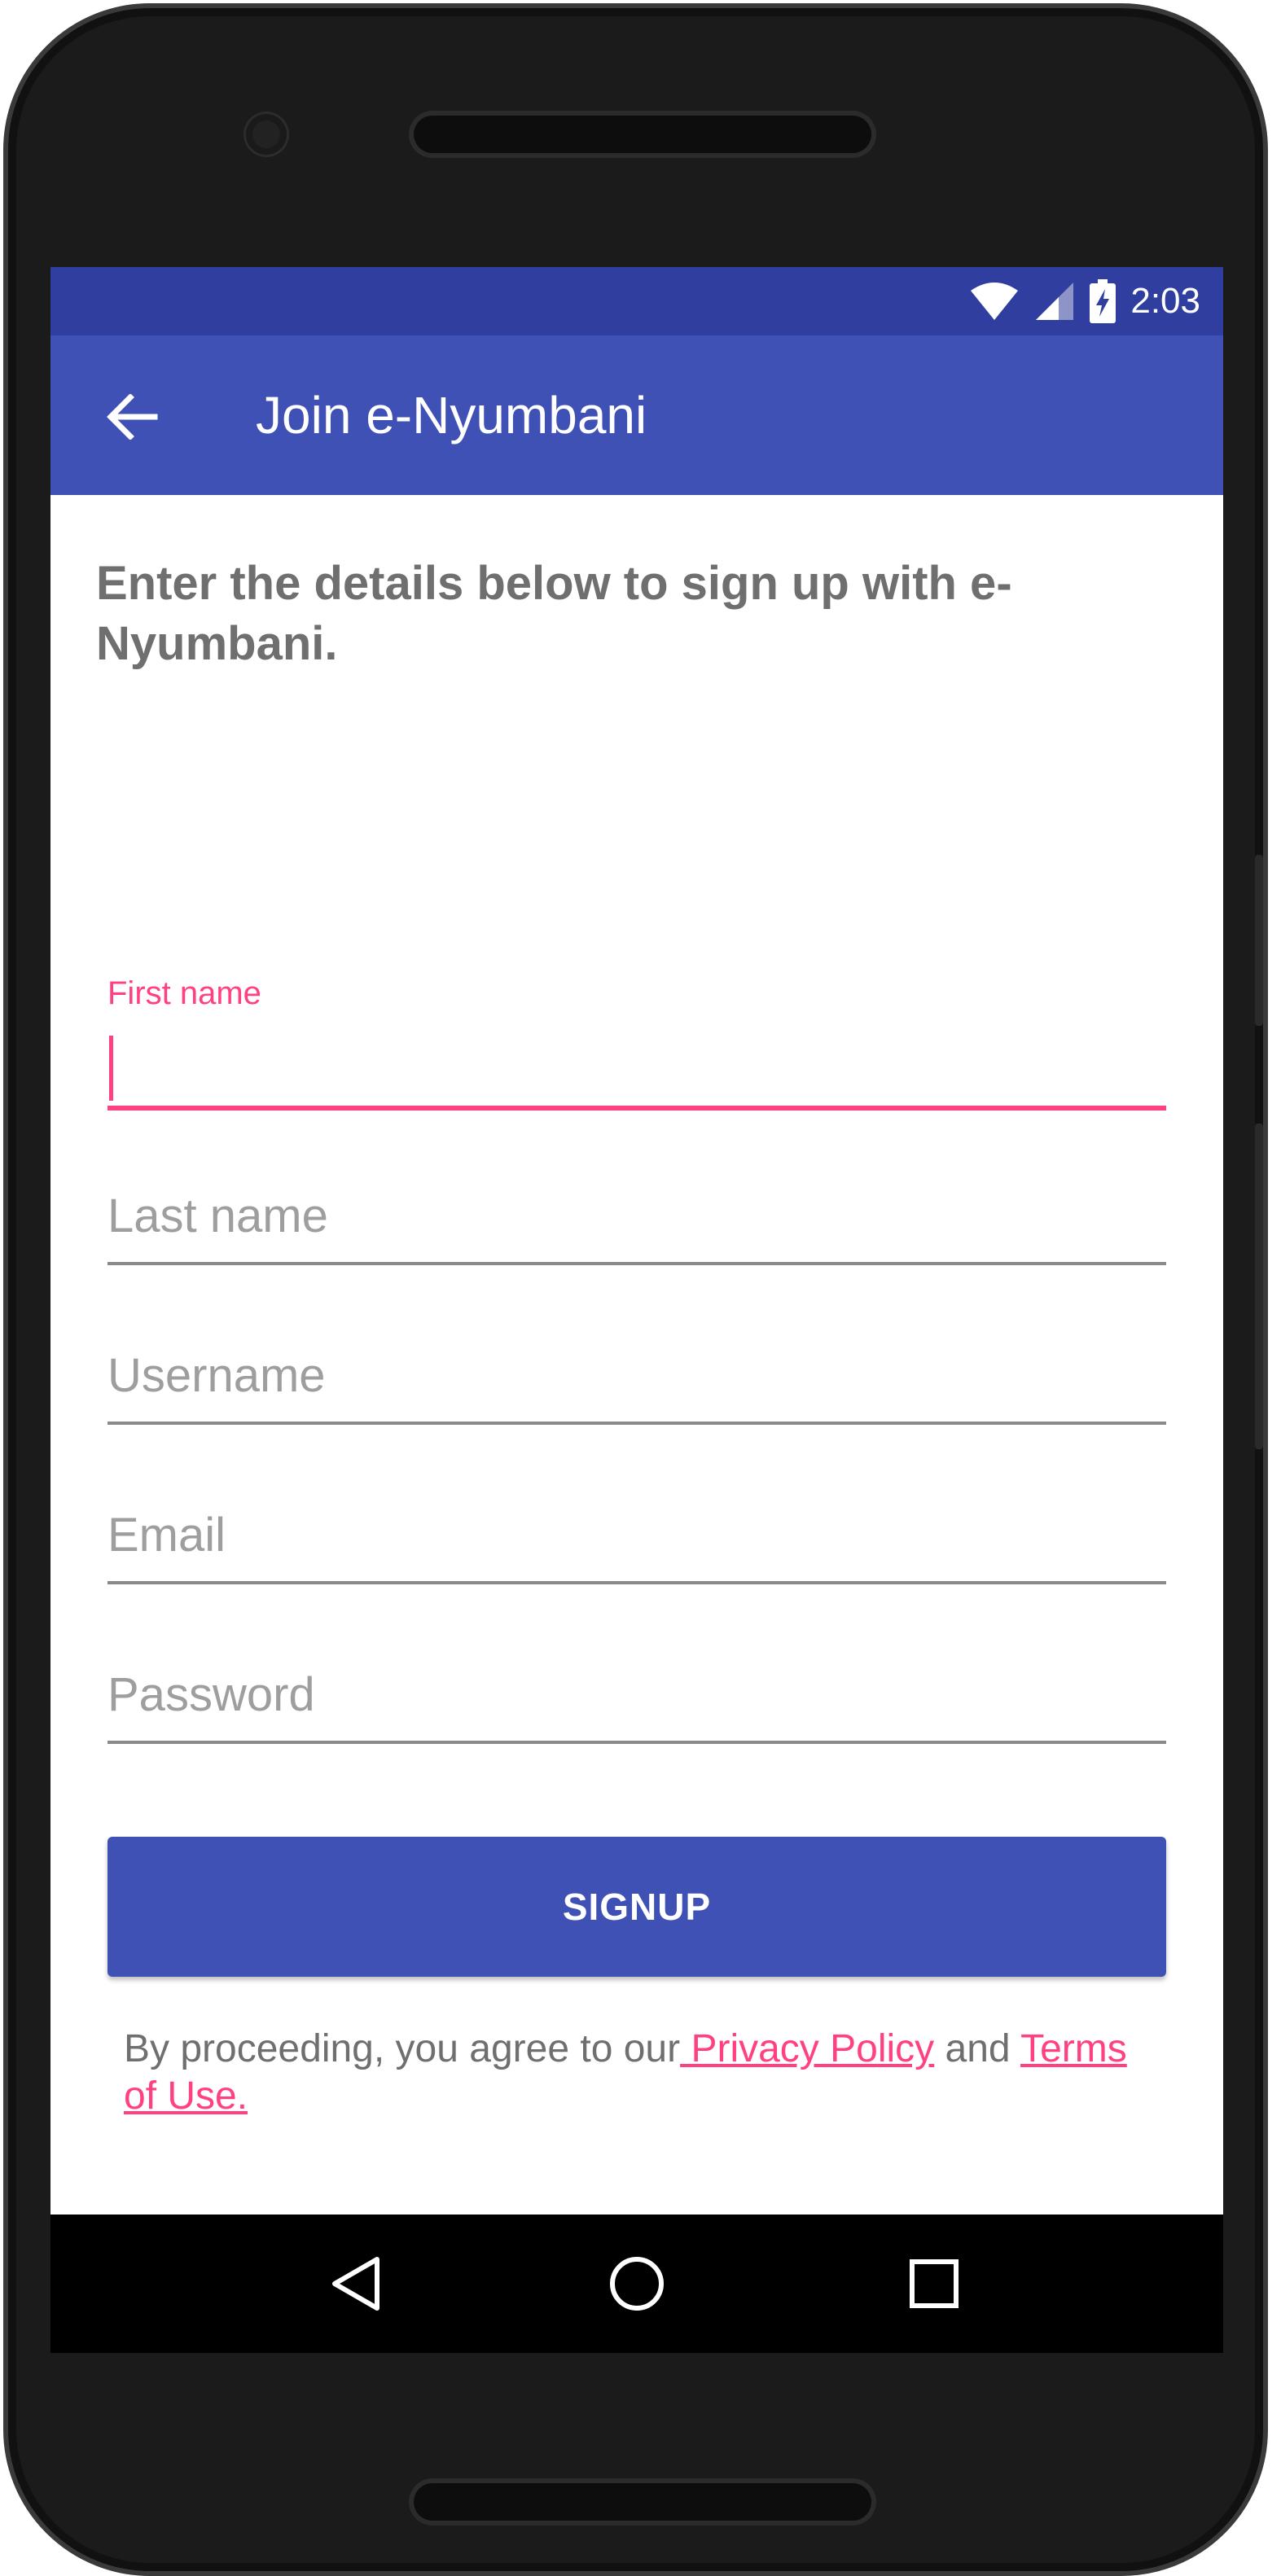 The height and width of the screenshot is (2576, 1281). I want to click on password-field, so click(636, 1706).